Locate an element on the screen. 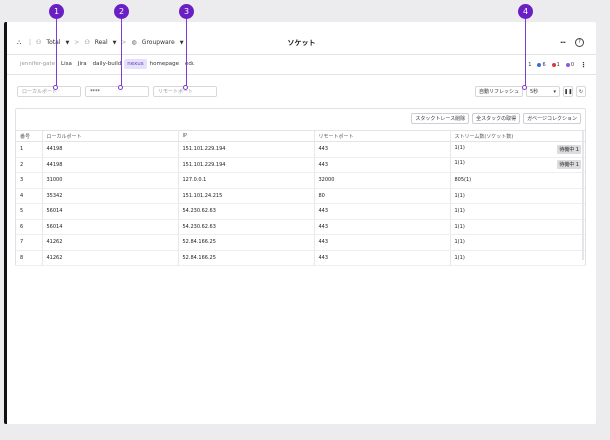 Image resolution: width=610 pixels, height=440 pixels. refresh-interval-value: 5秒 is located at coordinates (534, 92).